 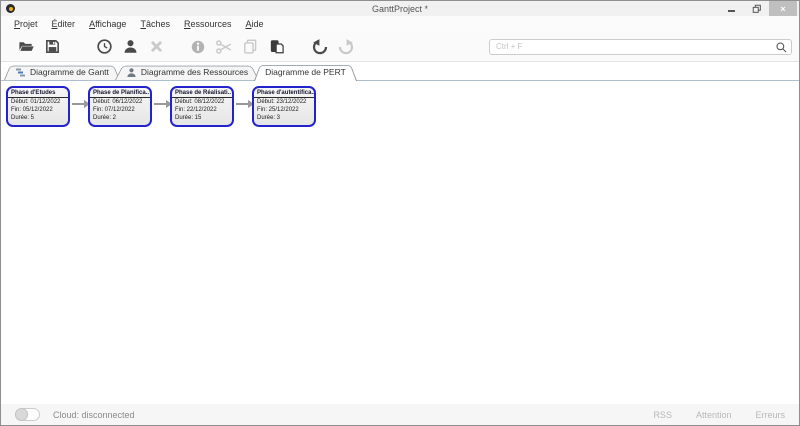 I want to click on tab-resources-chart: Diagramme des Ressources, so click(x=187, y=72).